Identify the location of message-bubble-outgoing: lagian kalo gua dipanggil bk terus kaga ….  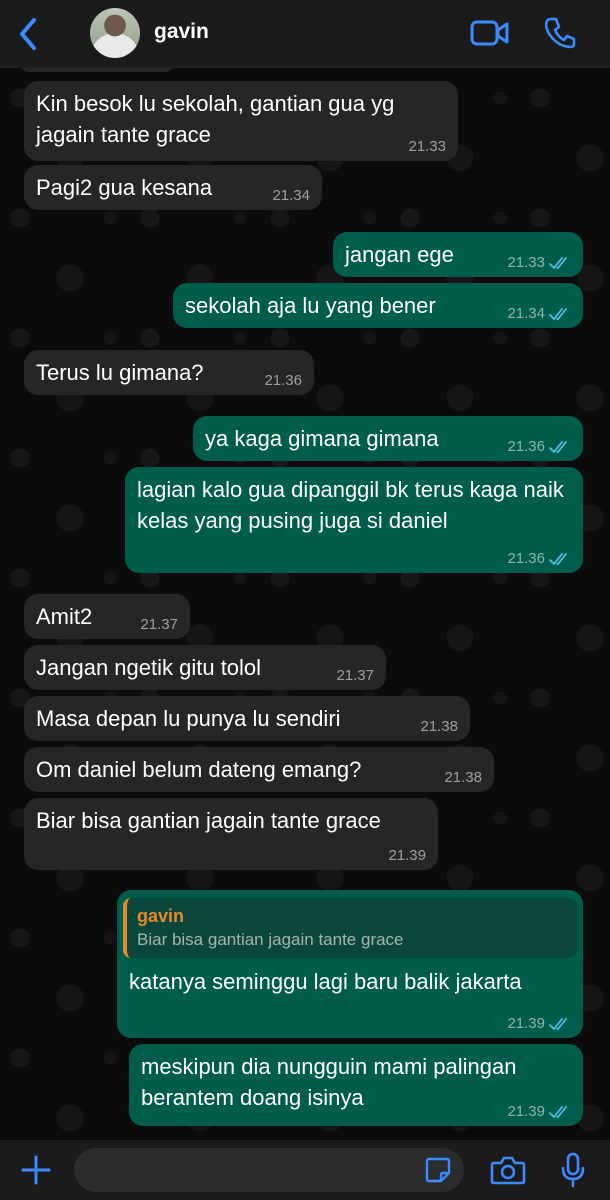
(354, 520).